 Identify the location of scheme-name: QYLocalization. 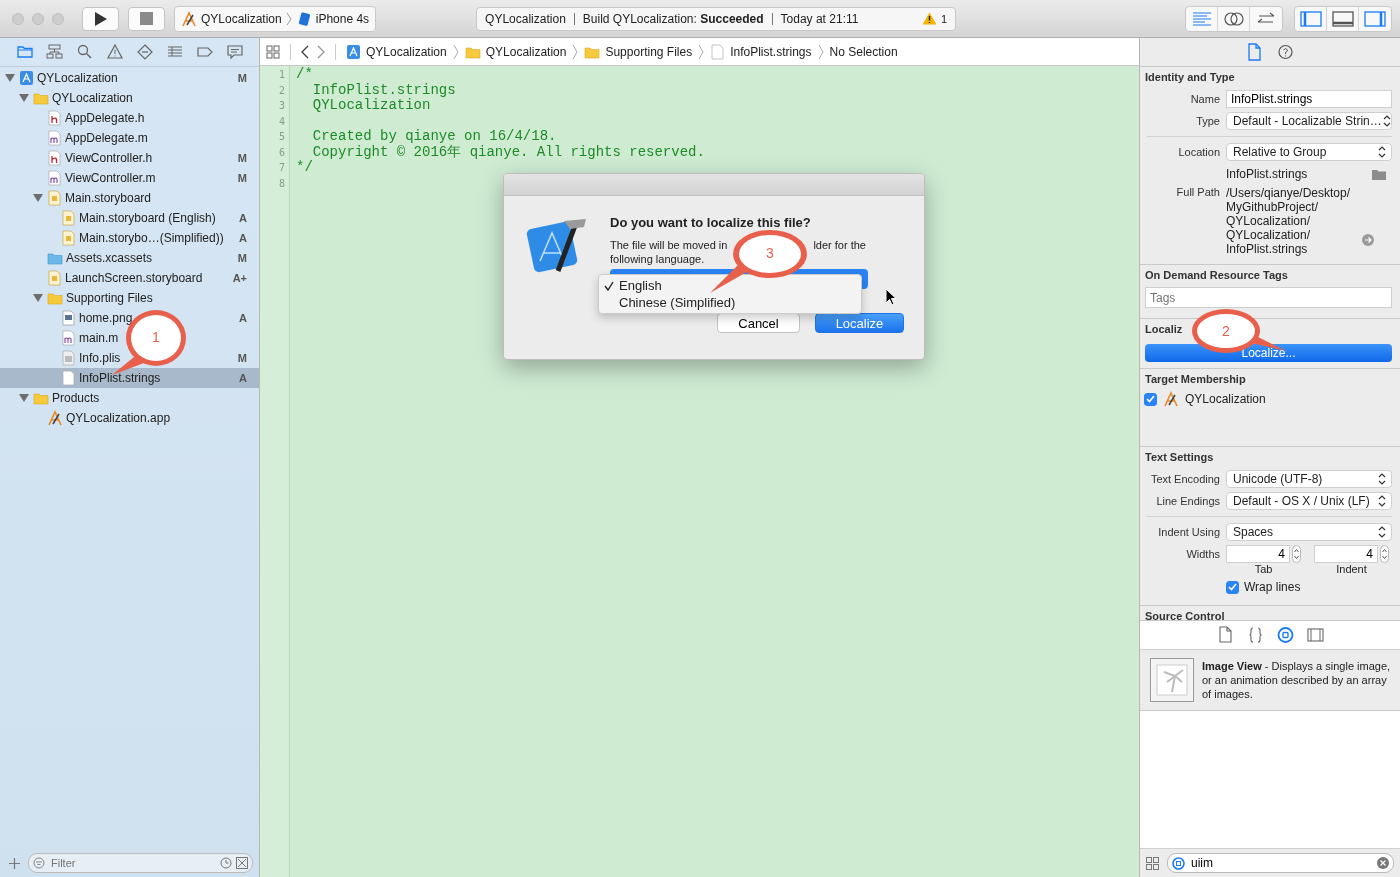
(241, 18).